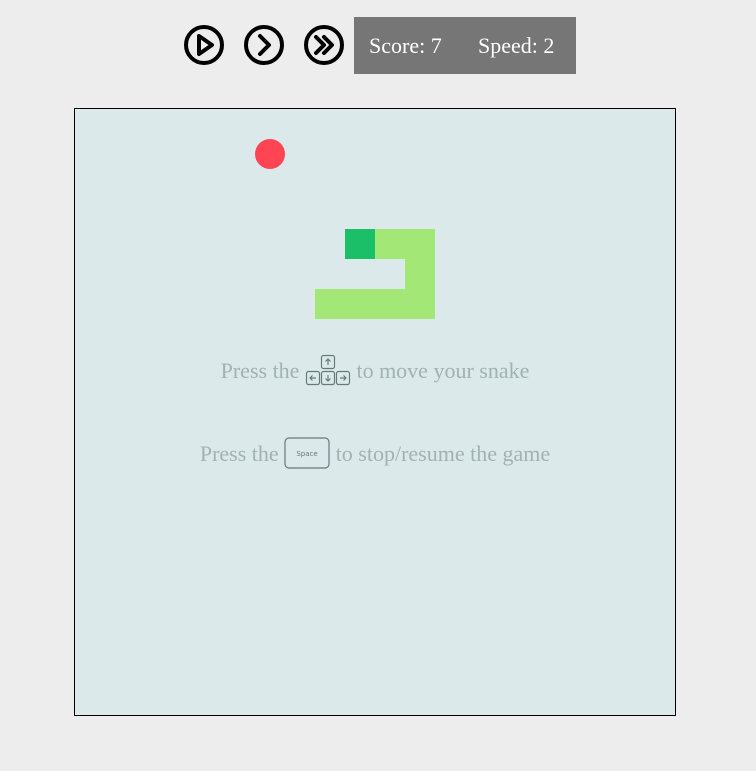 The image size is (756, 771). I want to click on toolbar: Score: 7 Speed: 2, so click(378, 45).